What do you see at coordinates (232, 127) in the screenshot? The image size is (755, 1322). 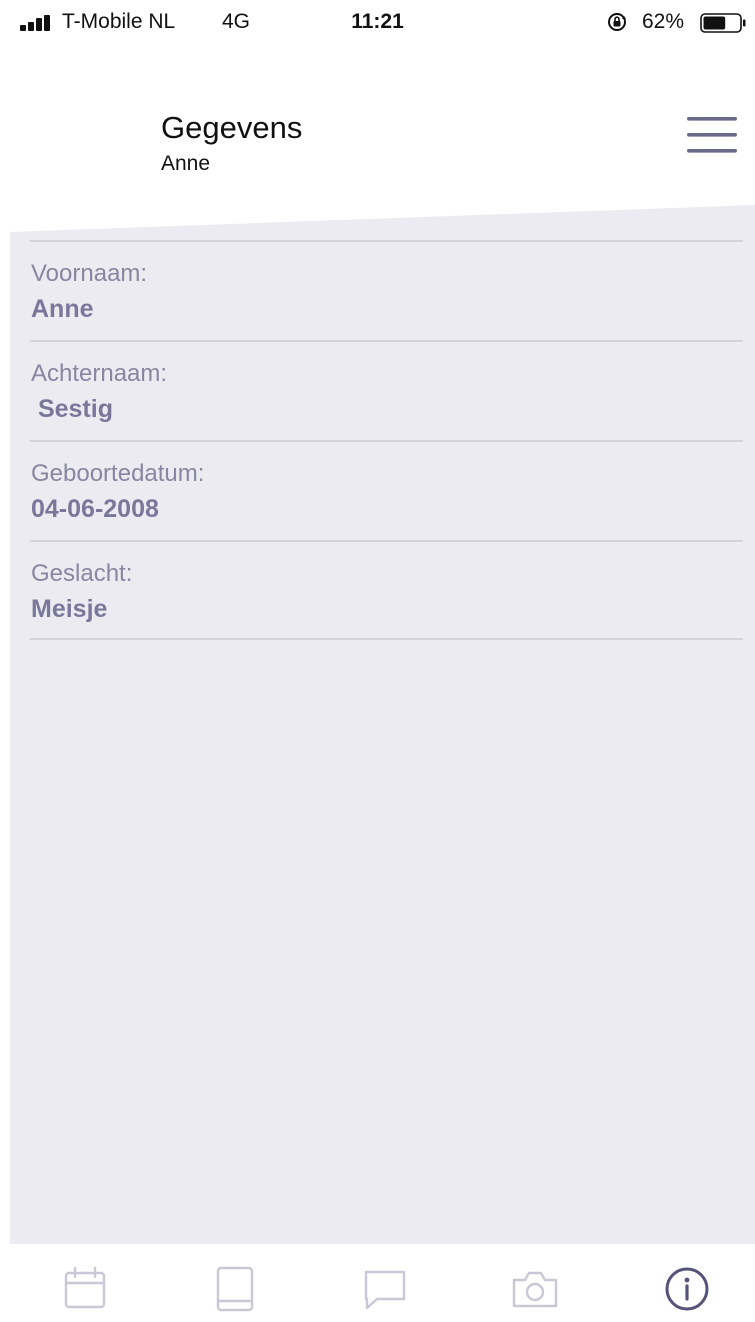 I see `page-title: Gegevens` at bounding box center [232, 127].